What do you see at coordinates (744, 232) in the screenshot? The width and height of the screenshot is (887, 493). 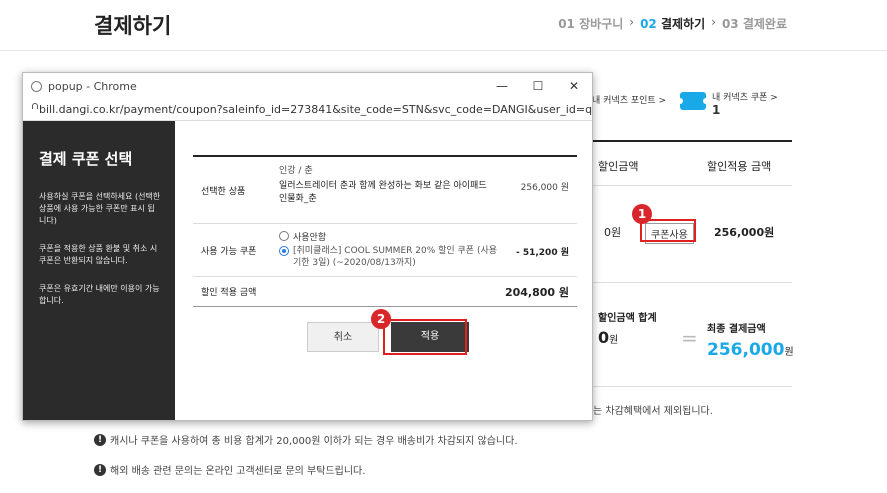 I see `row-price: 256,000원` at bounding box center [744, 232].